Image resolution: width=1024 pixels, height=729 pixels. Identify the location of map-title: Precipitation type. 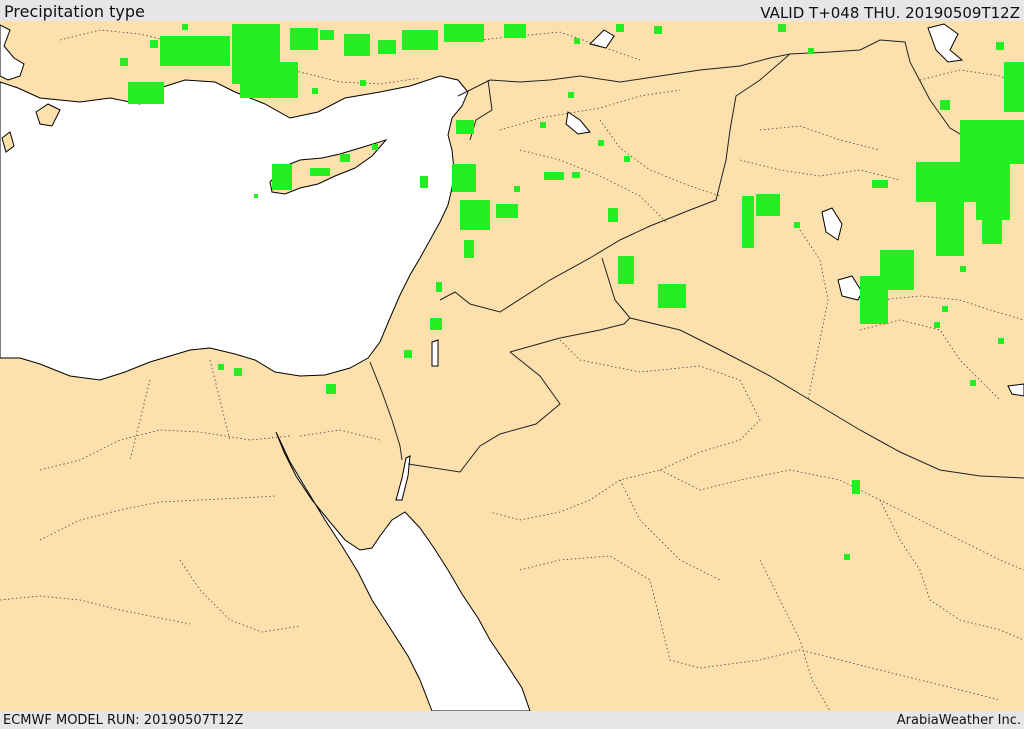
(74, 11).